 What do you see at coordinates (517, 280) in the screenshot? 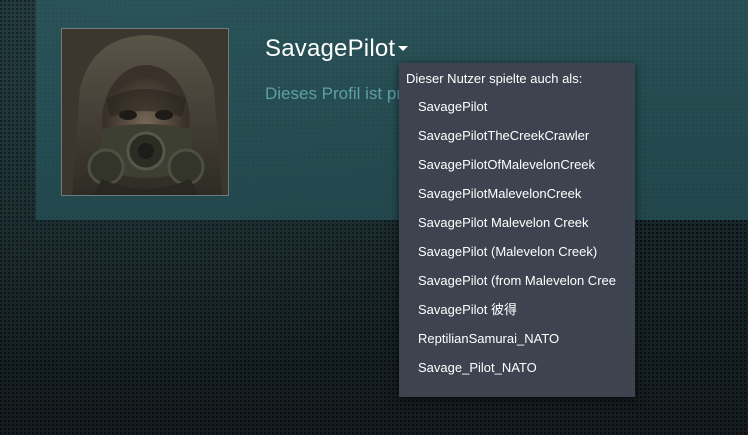
I see `alias-item: SavagePilot (from Malevelon Cree` at bounding box center [517, 280].